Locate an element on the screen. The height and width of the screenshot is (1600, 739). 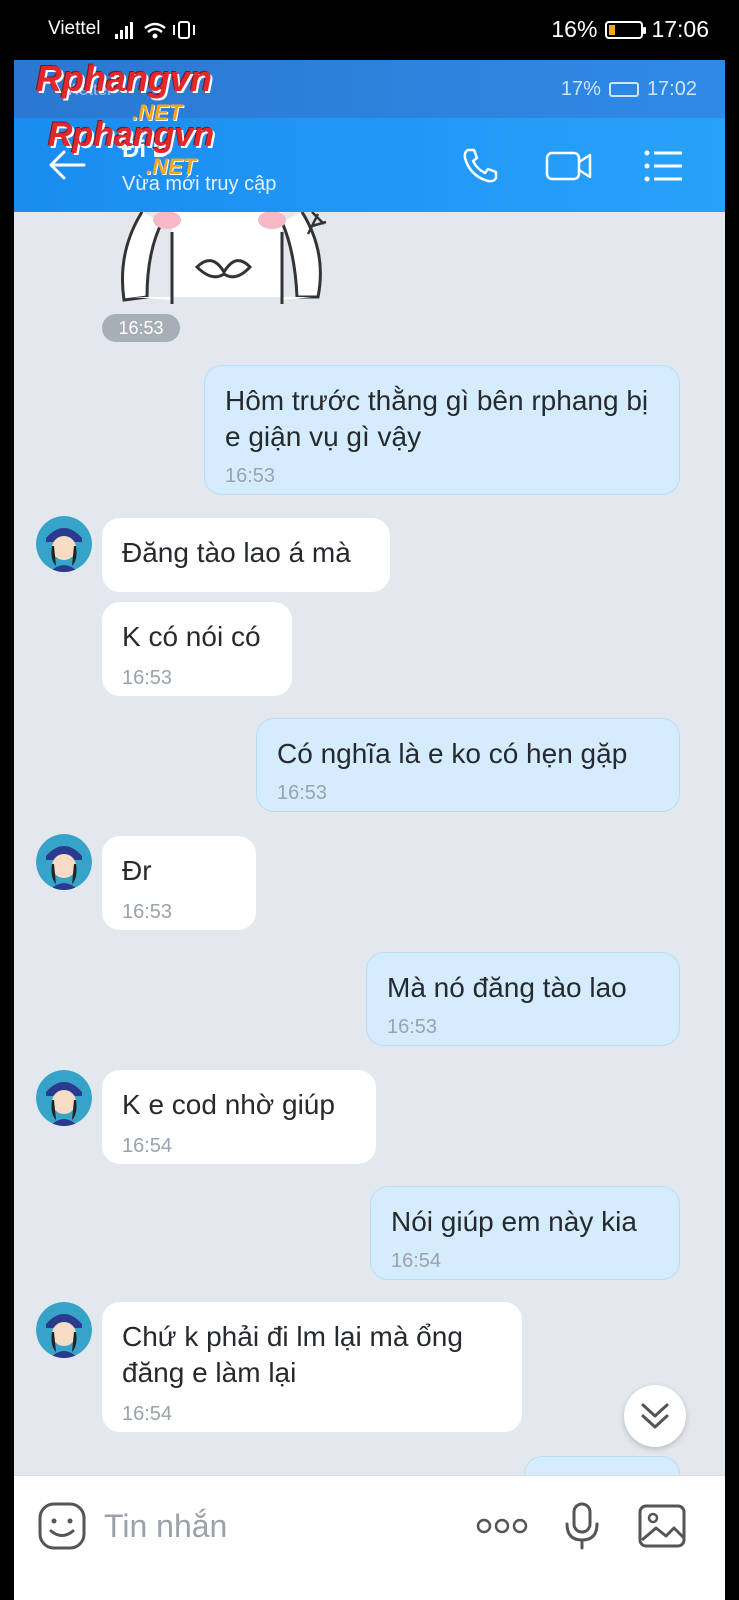
message-composer: Tin nhắn is located at coordinates (369, 1537).